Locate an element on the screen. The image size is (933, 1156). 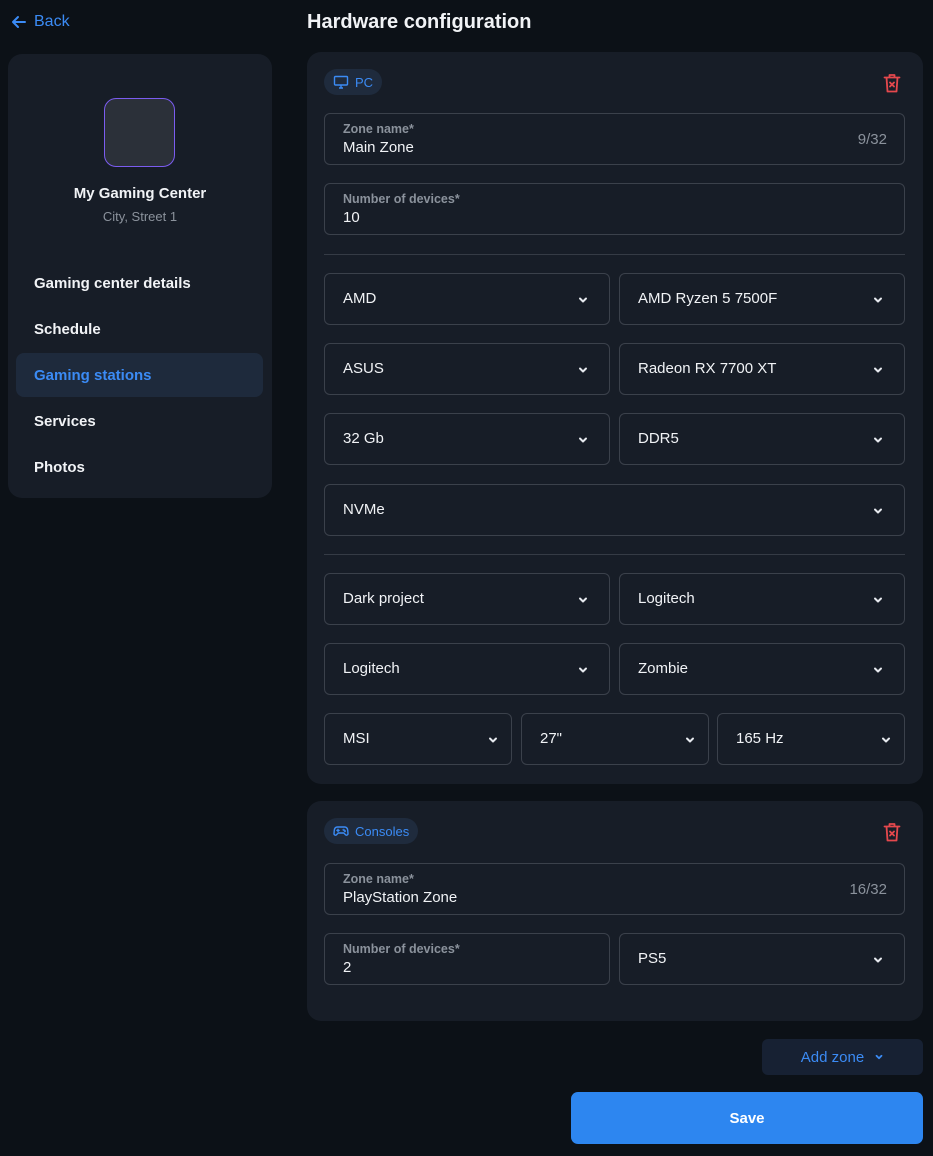
center-address: City, Street 1 is located at coordinates (140, 216).